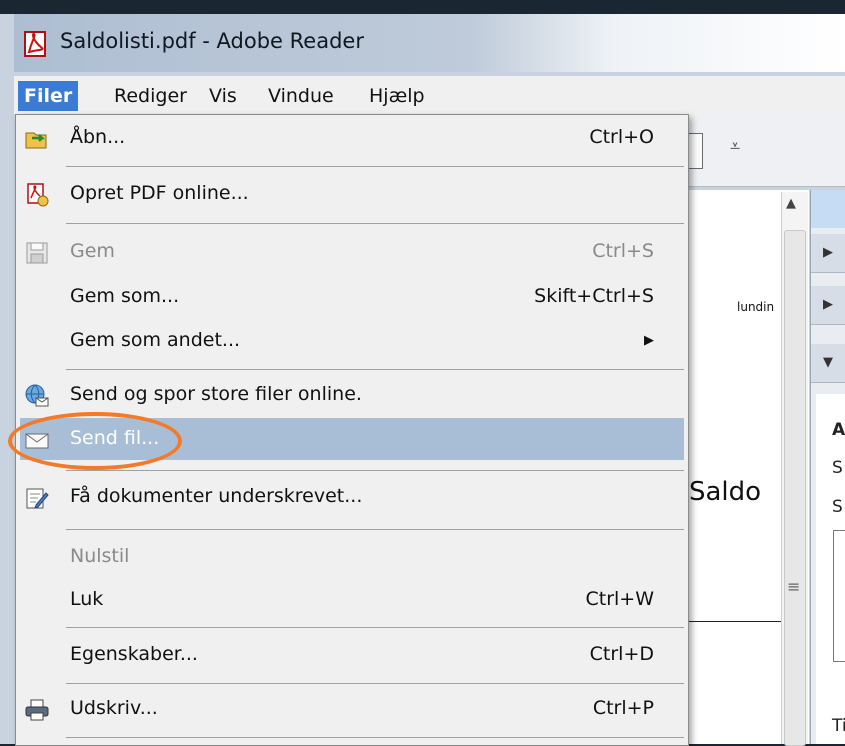 The width and height of the screenshot is (845, 746). Describe the element at coordinates (351, 710) in the screenshot. I see `menu-item-print: Udskriv... Ctrl+P` at that location.